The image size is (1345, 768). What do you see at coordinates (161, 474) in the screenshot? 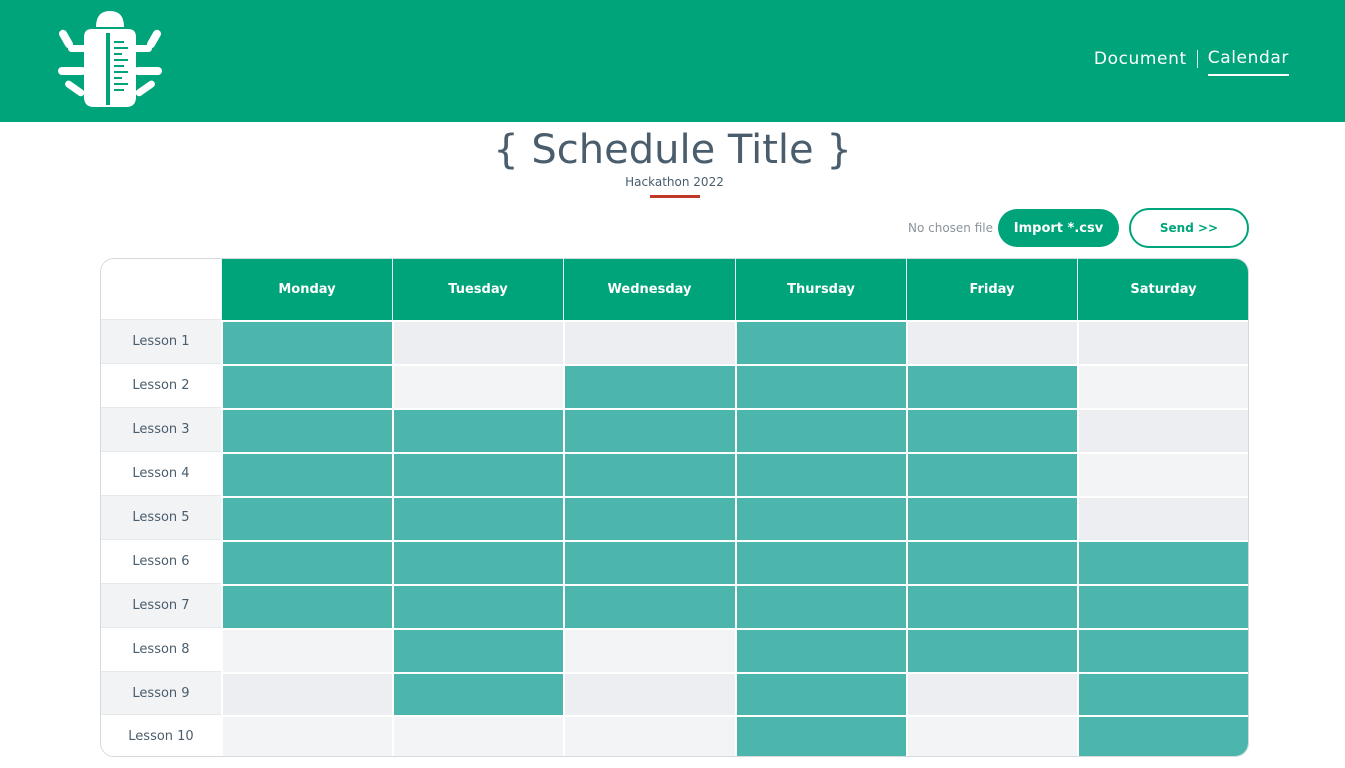
I see `lesson-label: Lesson 4` at bounding box center [161, 474].